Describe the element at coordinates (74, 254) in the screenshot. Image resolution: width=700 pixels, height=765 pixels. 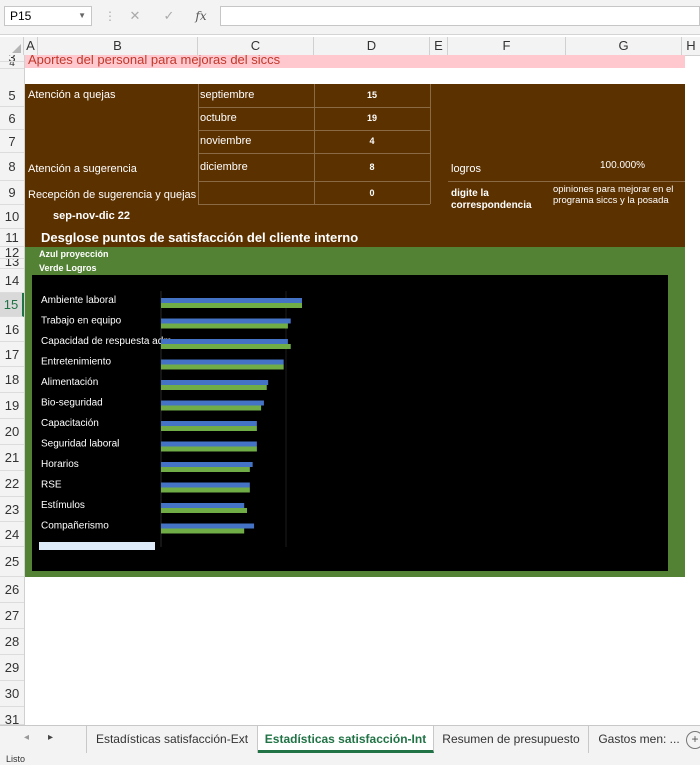
I see `legend-blue-label: Azul proyección` at that location.